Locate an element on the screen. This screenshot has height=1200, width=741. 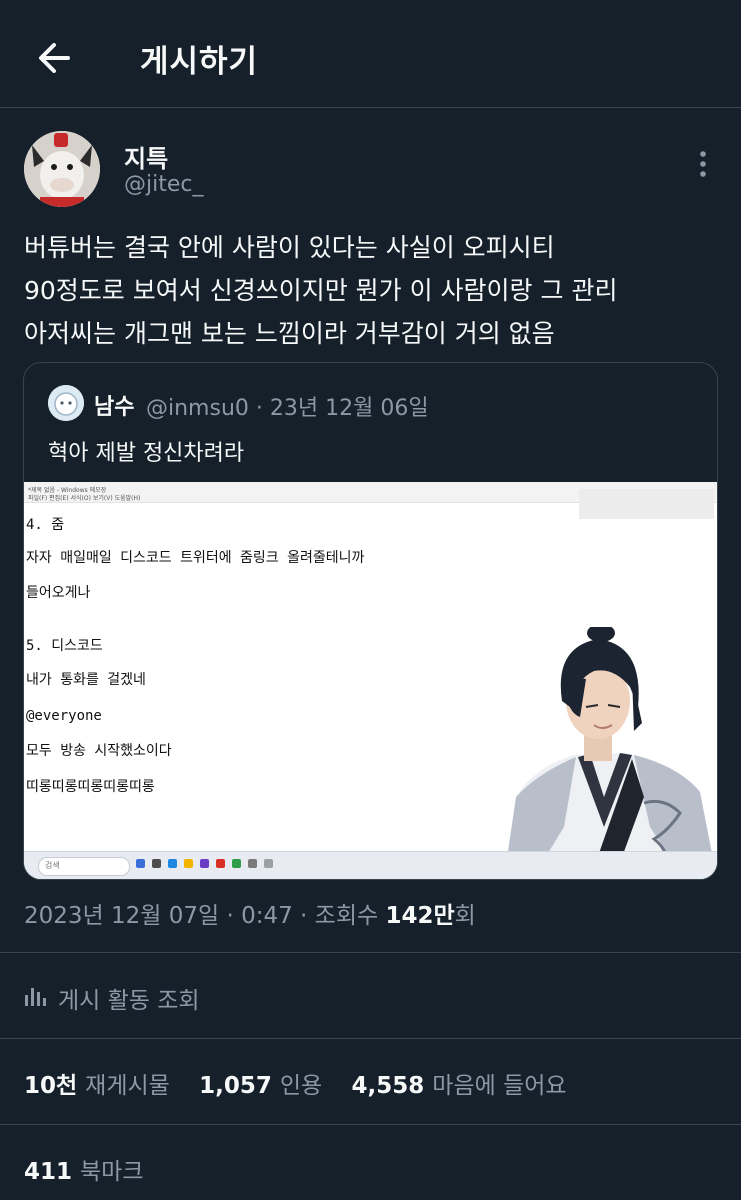
likes-count: 4,558 is located at coordinates (388, 1086).